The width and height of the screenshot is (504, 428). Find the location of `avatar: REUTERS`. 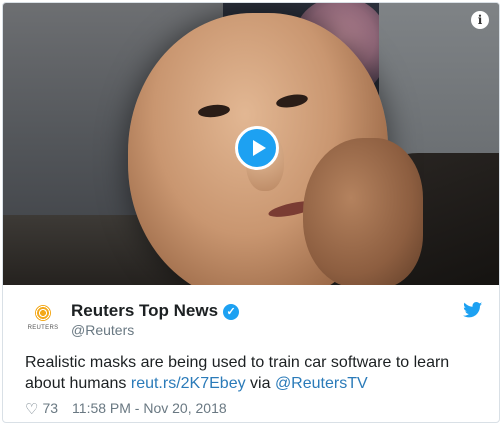

avatar: REUTERS is located at coordinates (43, 321).